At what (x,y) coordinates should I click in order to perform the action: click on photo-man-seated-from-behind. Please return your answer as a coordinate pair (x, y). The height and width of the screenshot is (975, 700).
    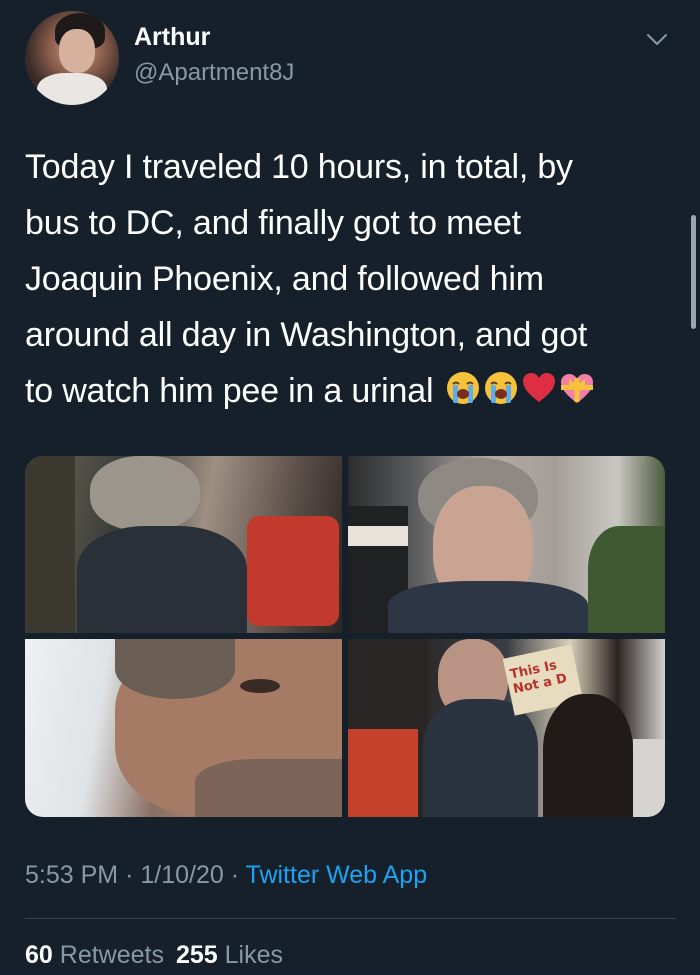
    Looking at the image, I should click on (183, 544).